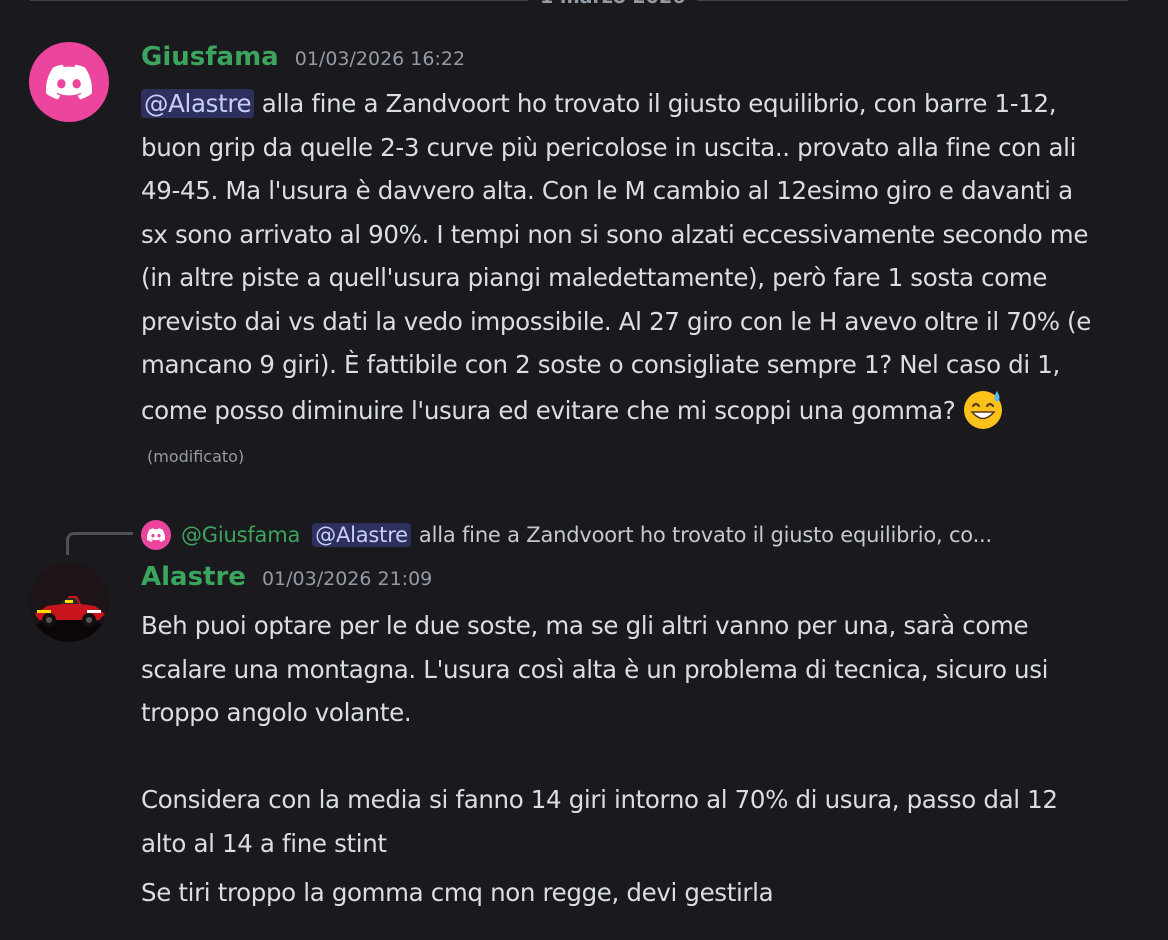 The width and height of the screenshot is (1168, 940). What do you see at coordinates (193, 577) in the screenshot?
I see `username: Alastre` at bounding box center [193, 577].